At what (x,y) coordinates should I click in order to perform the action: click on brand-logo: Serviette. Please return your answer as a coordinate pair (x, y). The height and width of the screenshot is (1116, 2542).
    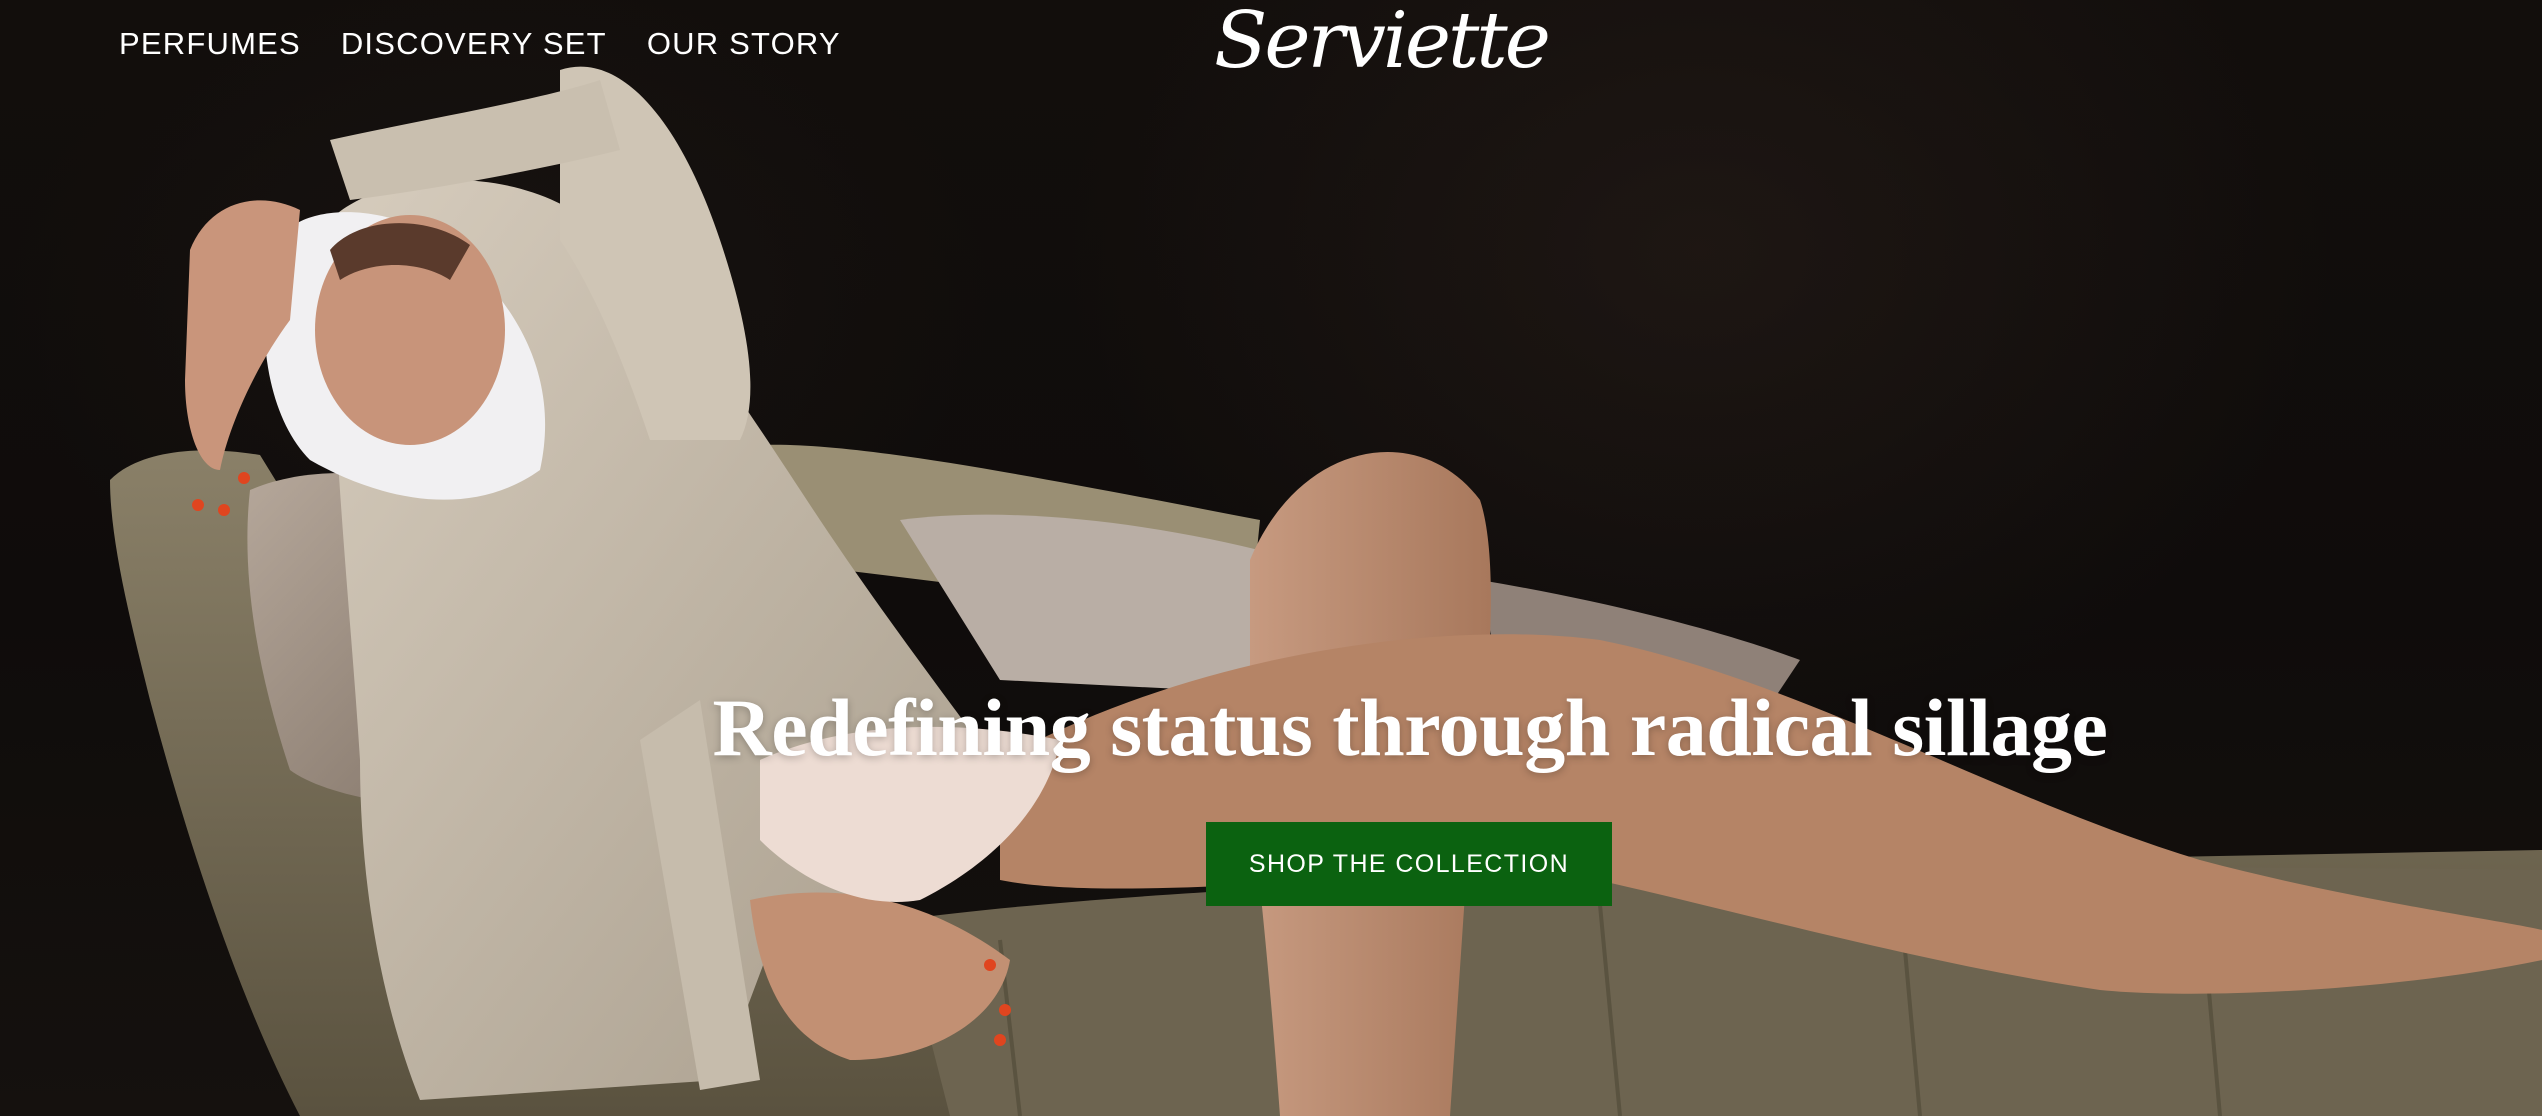
    Looking at the image, I should click on (1394, 43).